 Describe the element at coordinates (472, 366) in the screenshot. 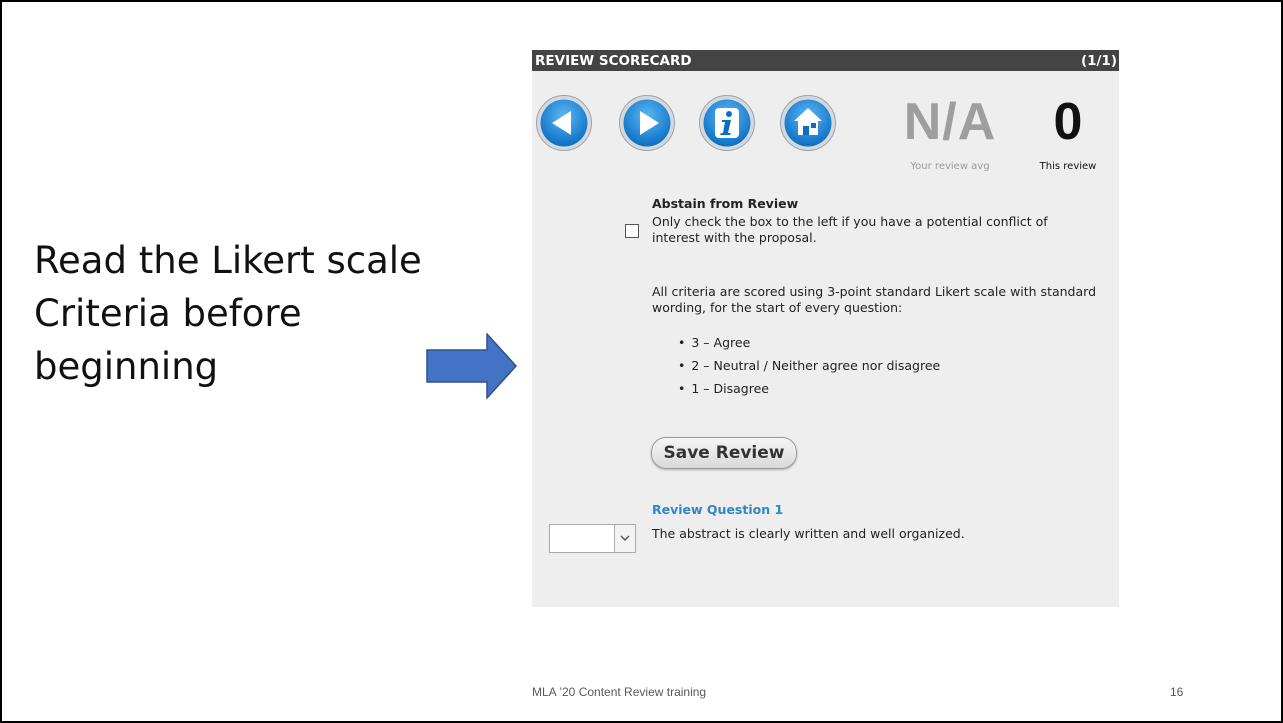

I see `right-arrow-icon` at that location.